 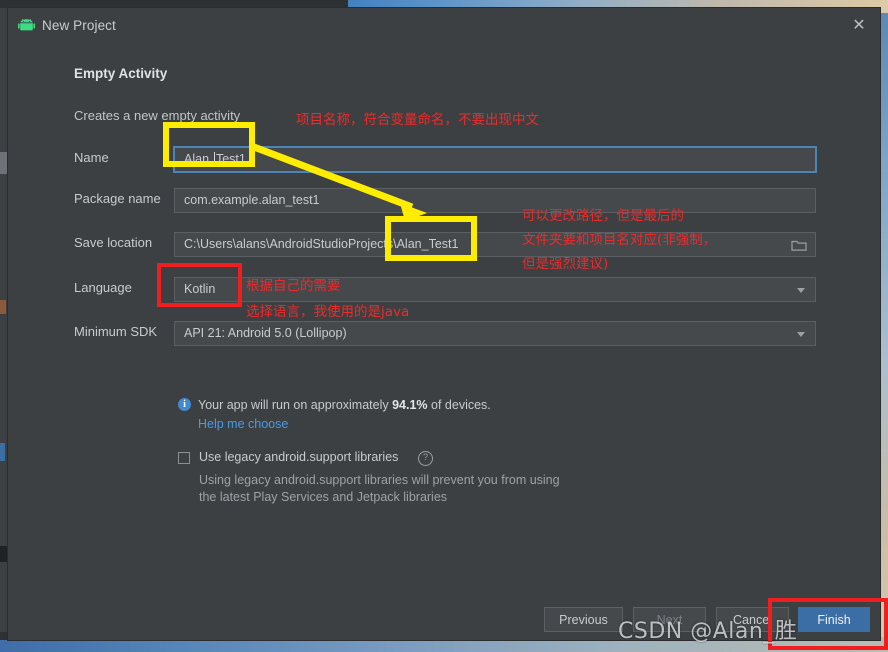 I want to click on annotation-path-note-3: 但是强烈建议), so click(x=565, y=264).